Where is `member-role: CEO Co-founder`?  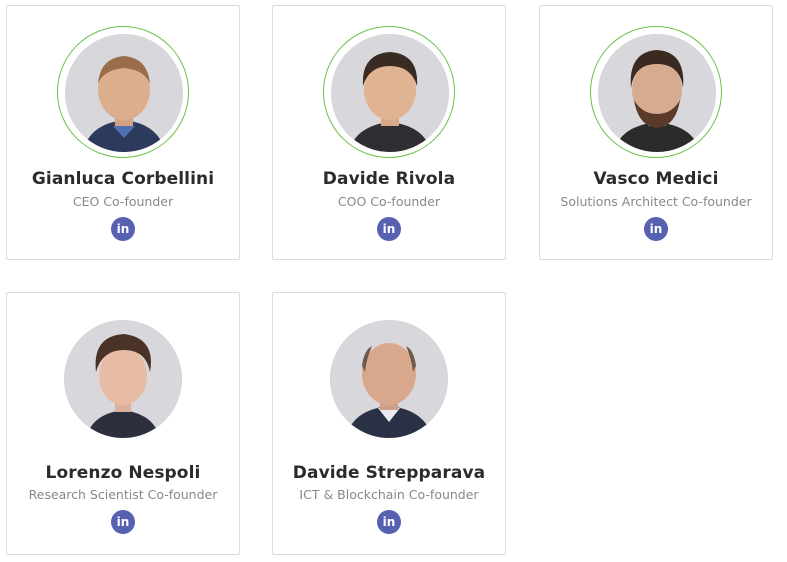
member-role: CEO Co-founder is located at coordinates (123, 201).